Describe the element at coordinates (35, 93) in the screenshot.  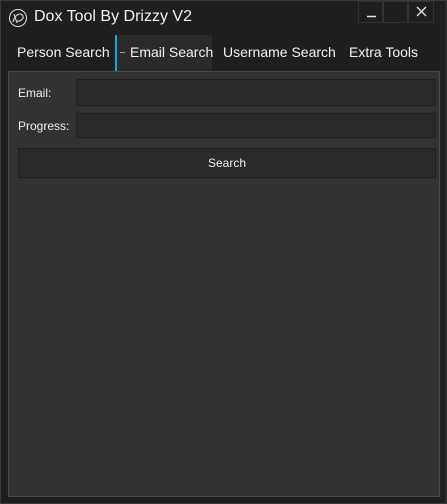
I see `email-label: Email:` at that location.